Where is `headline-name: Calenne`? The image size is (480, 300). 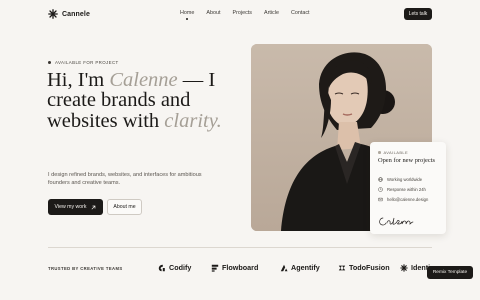
headline-name: Calenne is located at coordinates (143, 80).